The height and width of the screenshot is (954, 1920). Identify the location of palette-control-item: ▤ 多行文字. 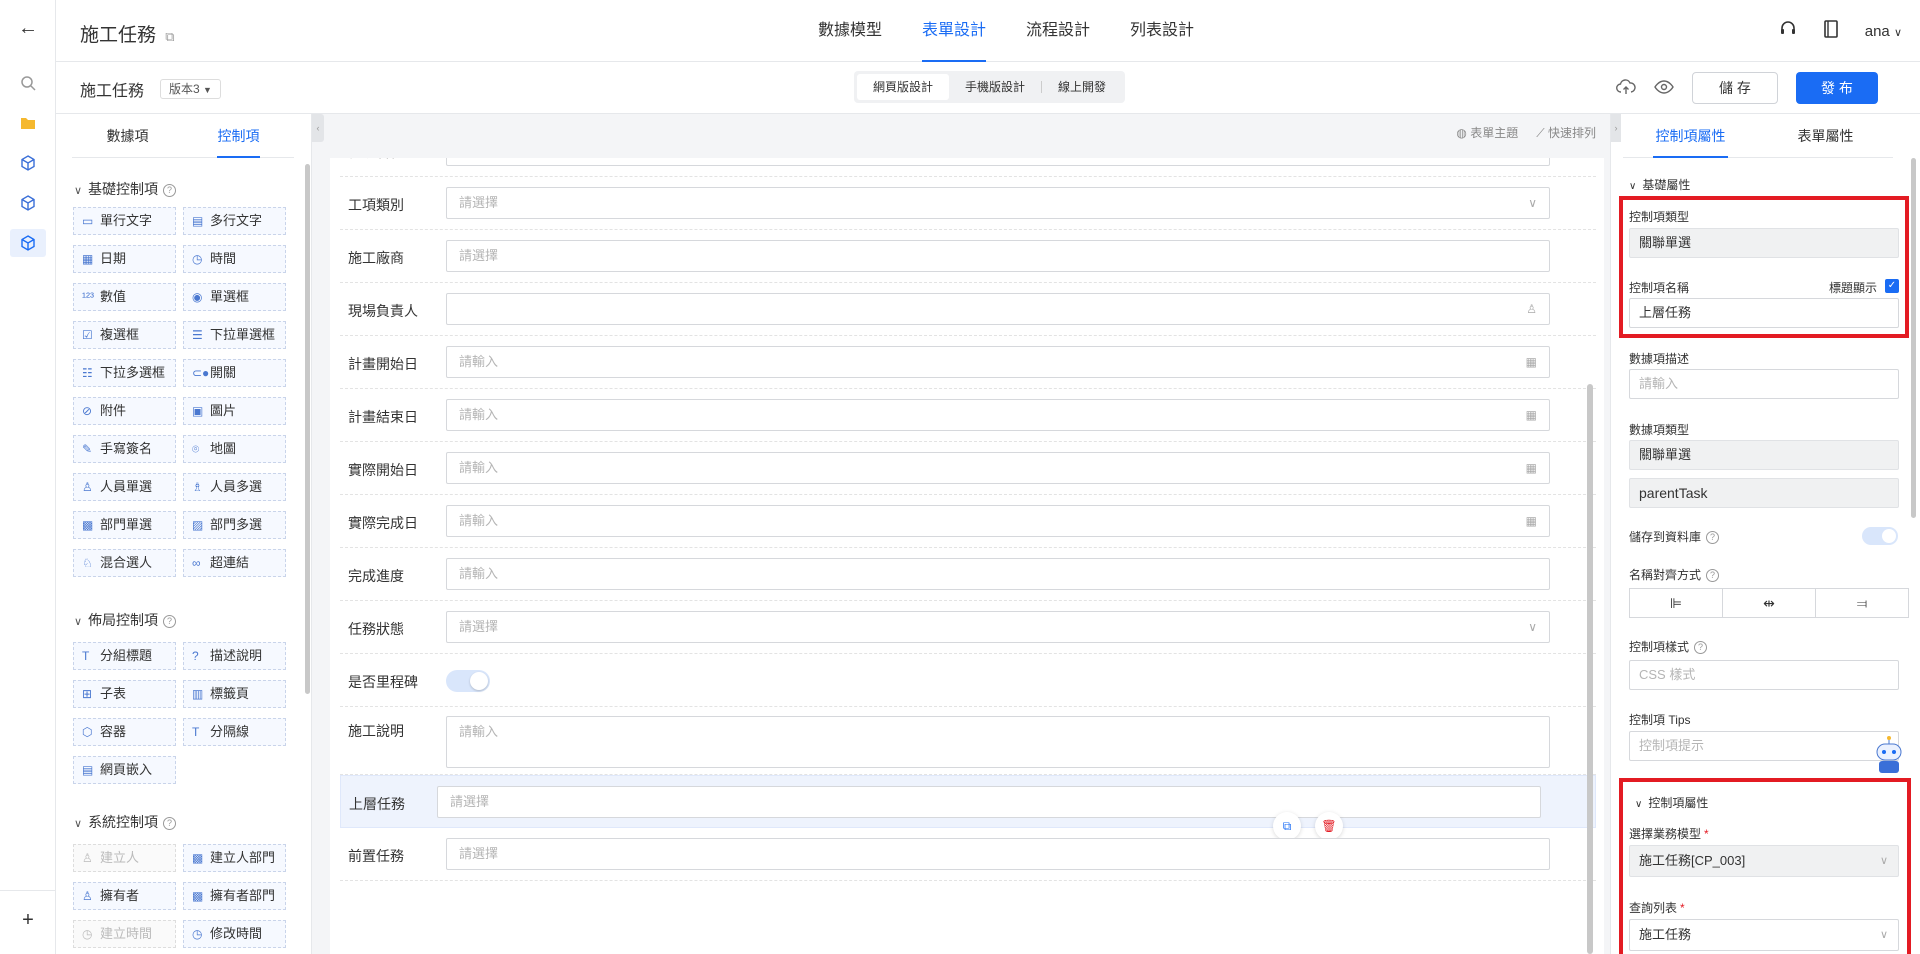
(234, 221).